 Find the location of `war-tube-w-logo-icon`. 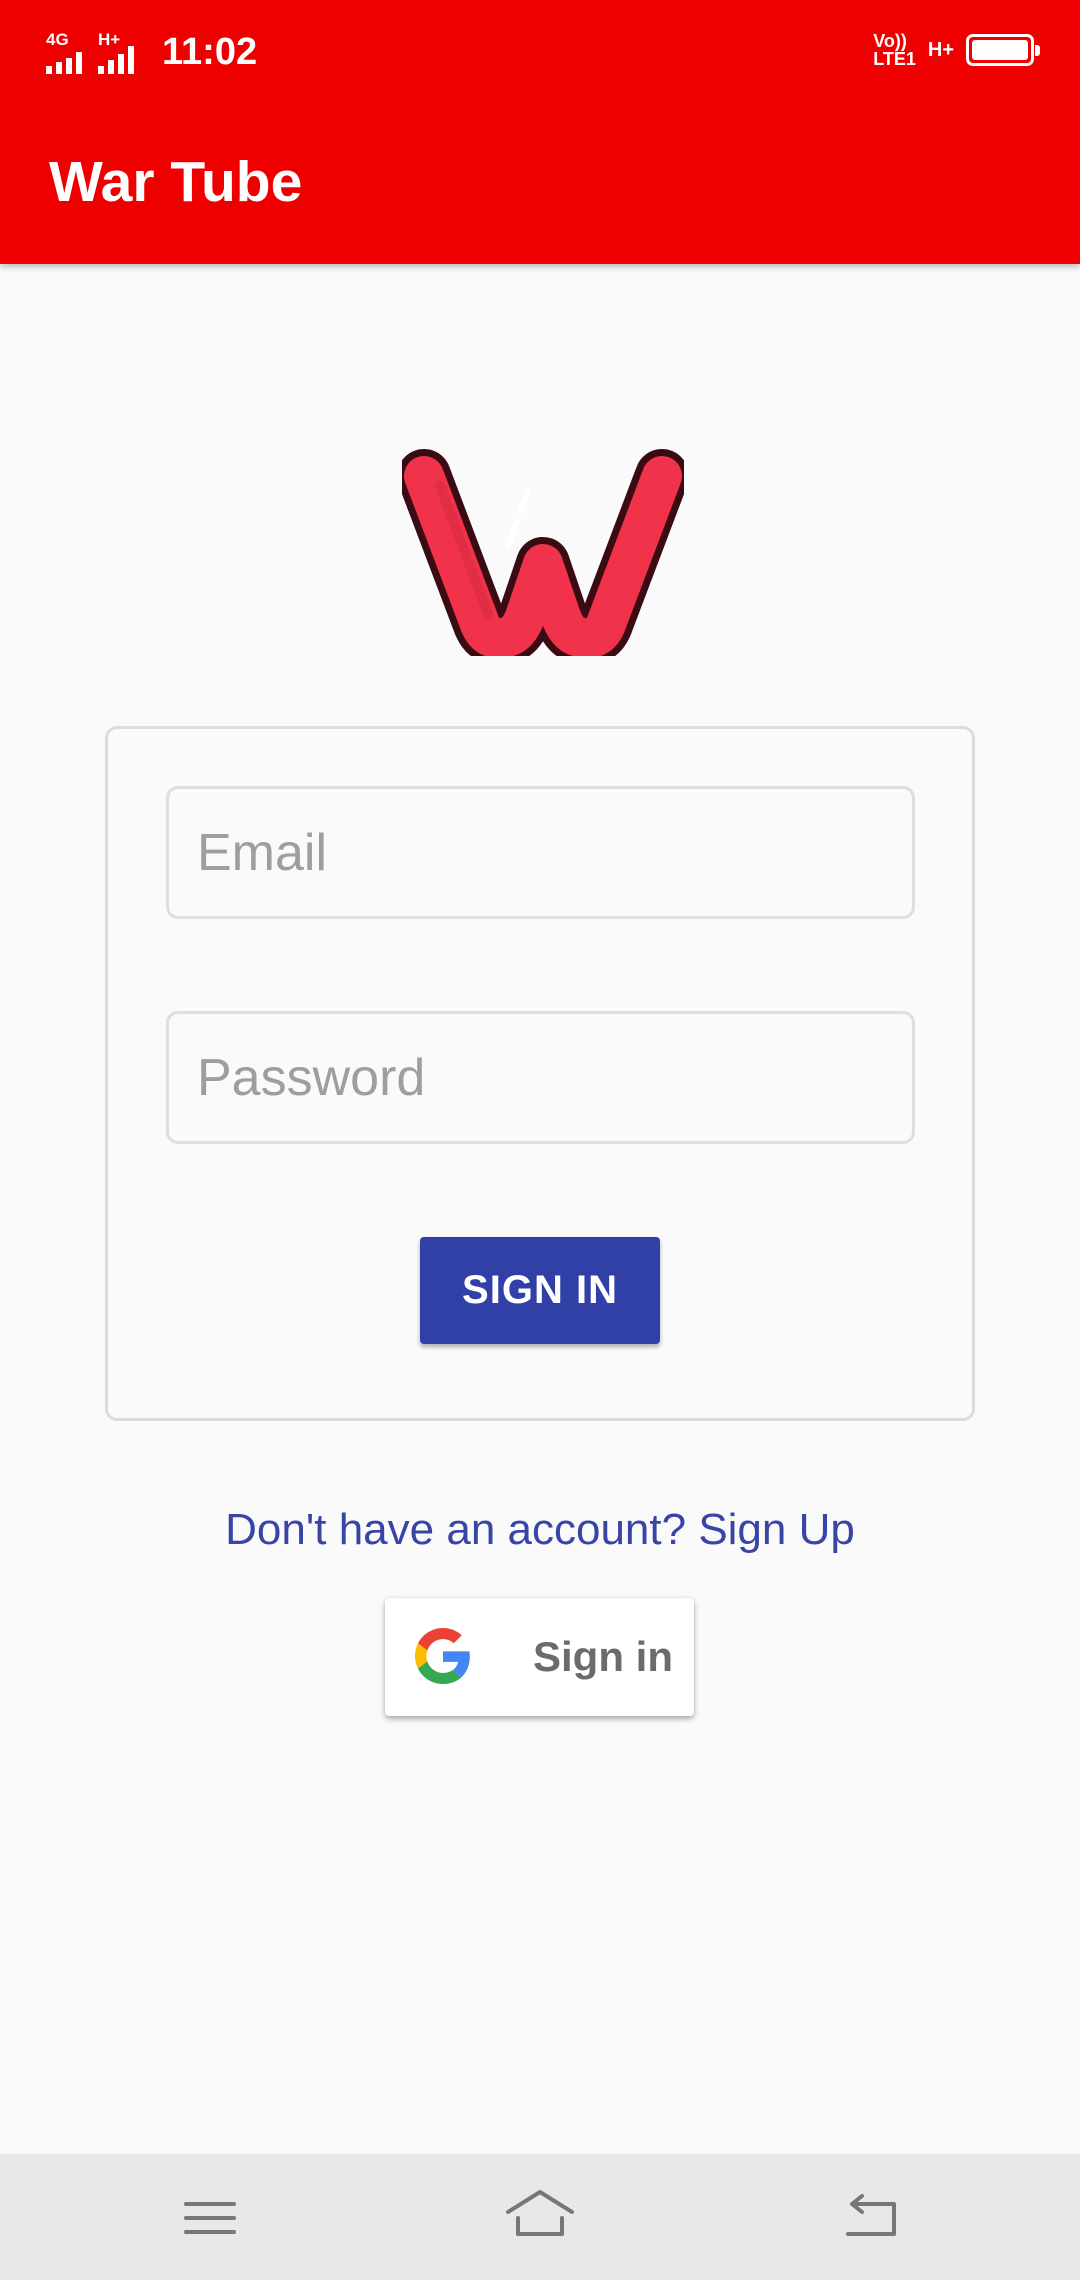

war-tube-w-logo-icon is located at coordinates (543, 552).